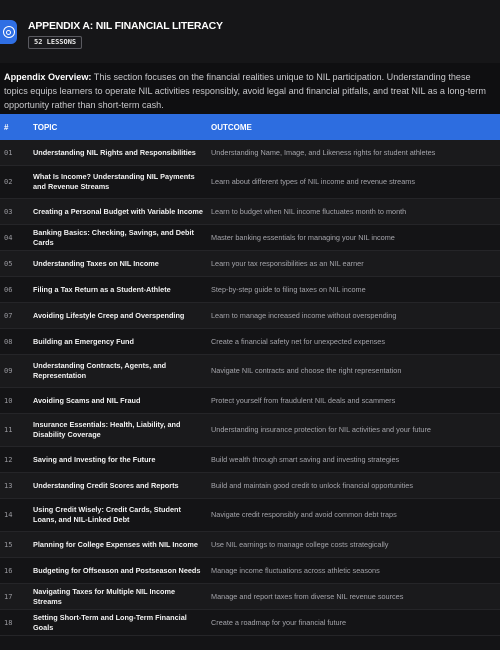  Describe the element at coordinates (8, 289) in the screenshot. I see `lesson-number: 06` at that location.